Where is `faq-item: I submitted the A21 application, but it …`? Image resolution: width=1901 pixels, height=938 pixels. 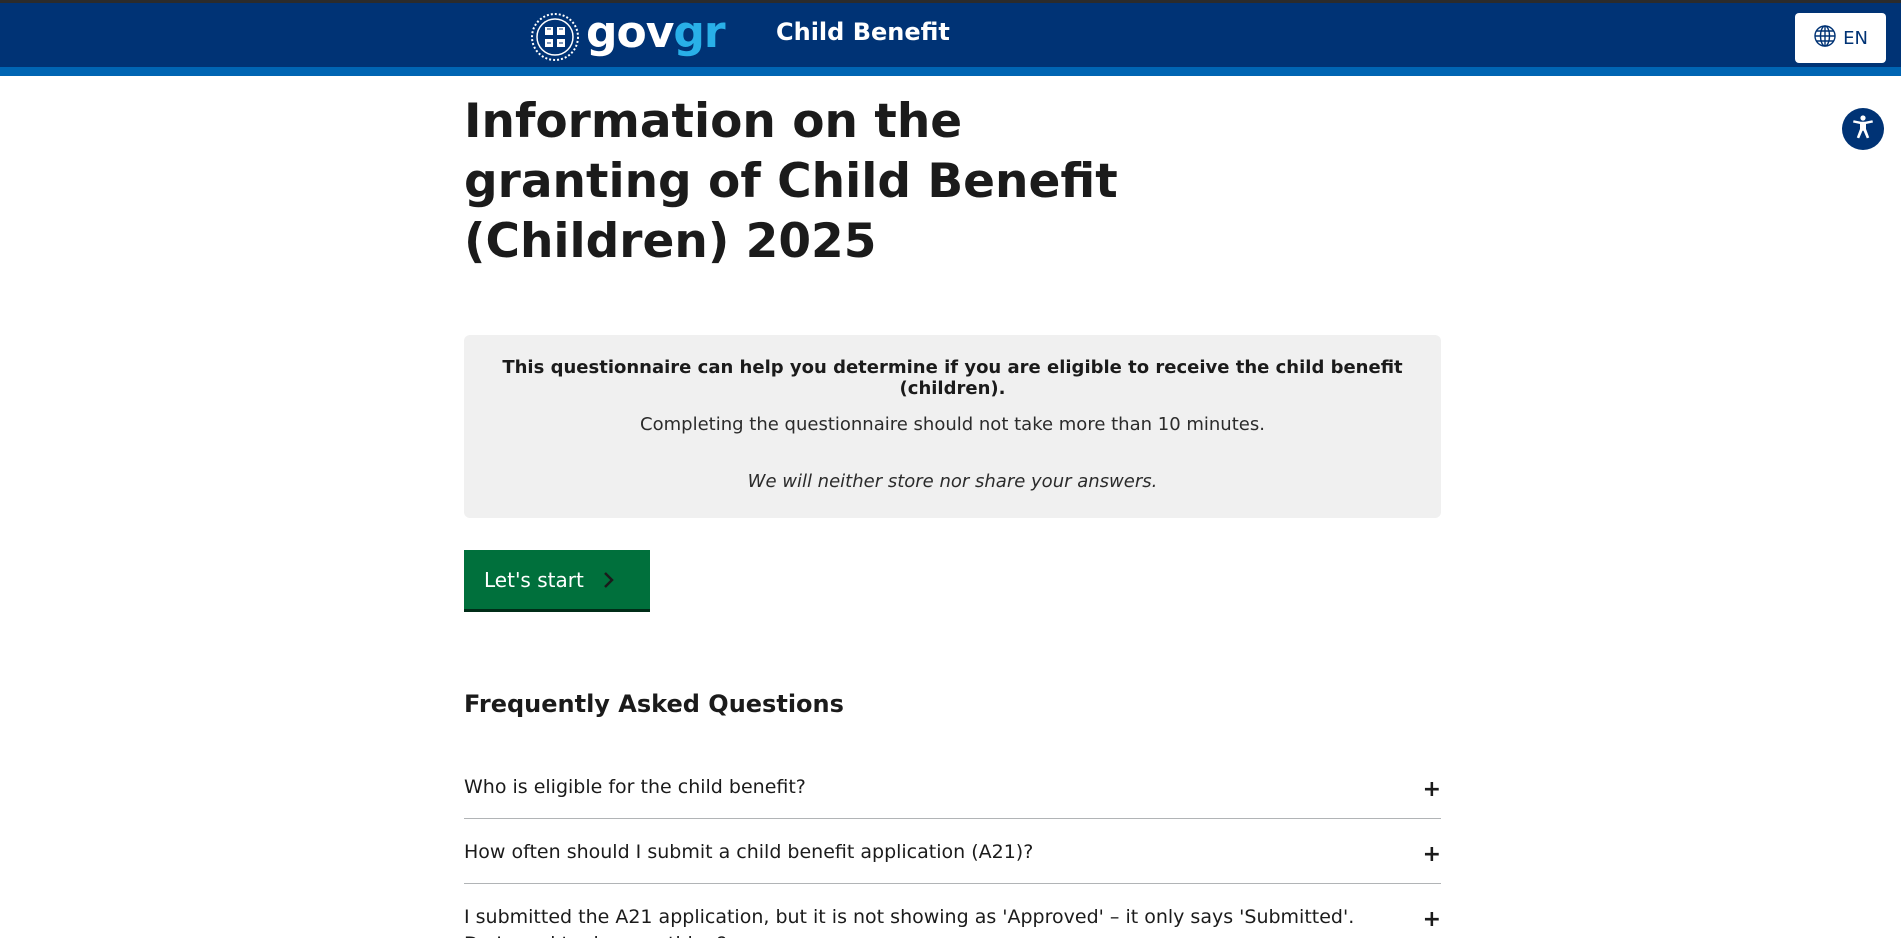
faq-item: I submitted the A21 application, but it … is located at coordinates (952, 921).